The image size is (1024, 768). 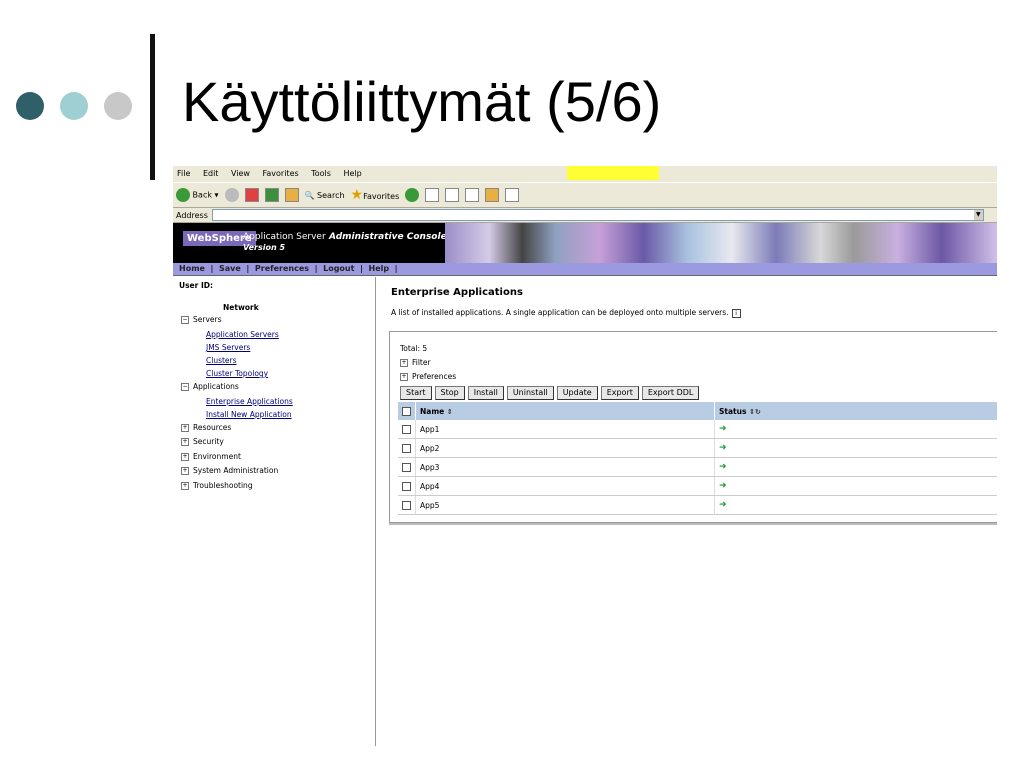 I want to click on app-name: App5, so click(x=565, y=505).